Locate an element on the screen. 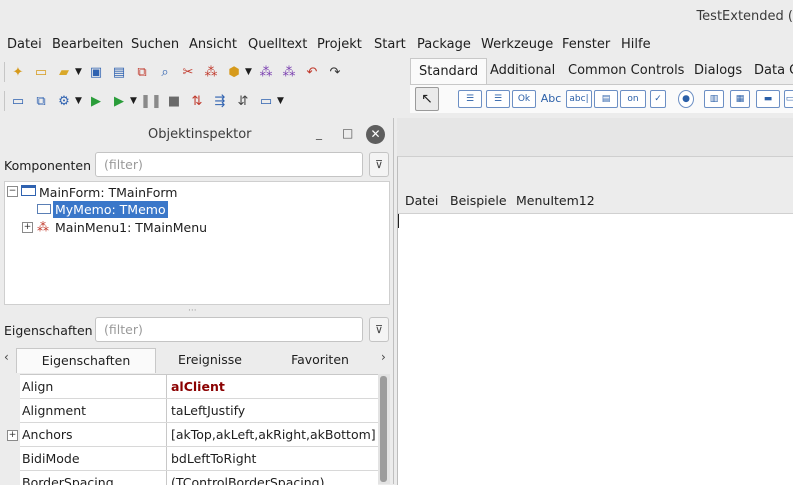  property-name: Align is located at coordinates (38, 386).